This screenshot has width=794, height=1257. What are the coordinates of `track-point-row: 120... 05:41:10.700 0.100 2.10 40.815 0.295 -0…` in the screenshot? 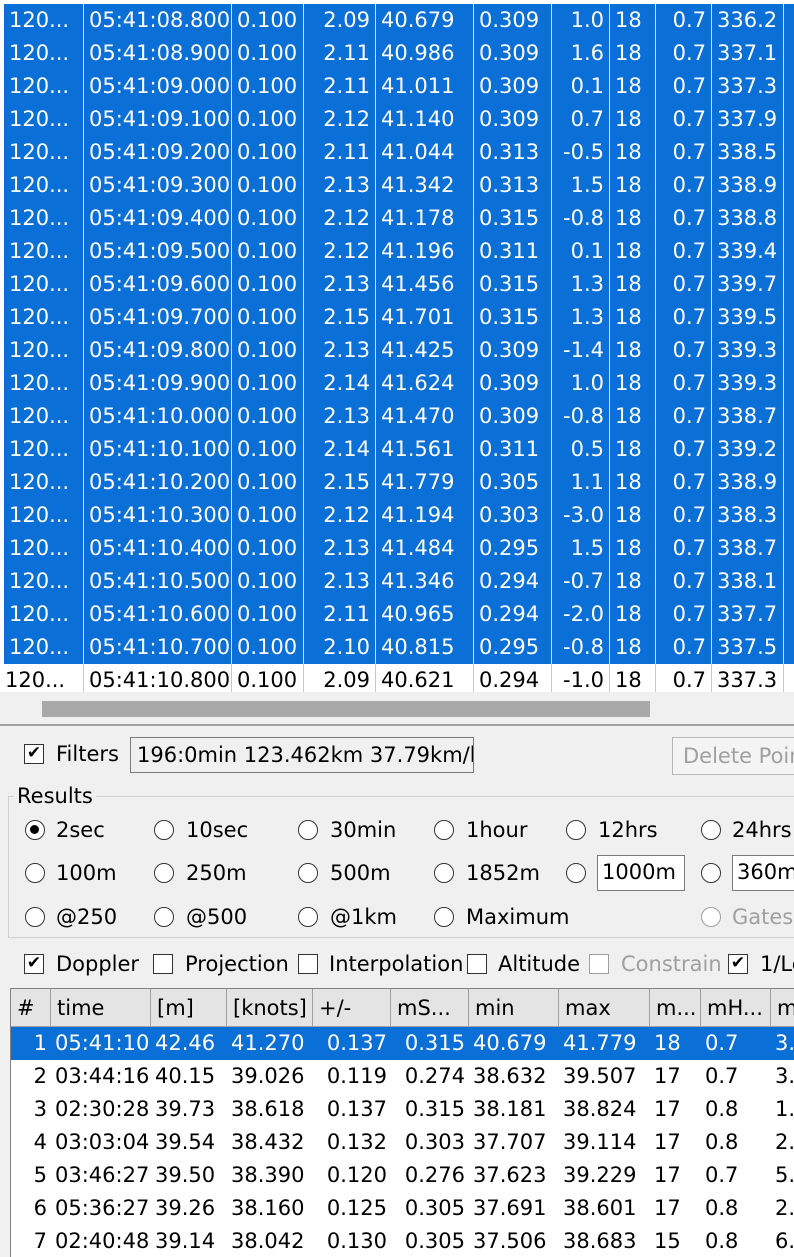 It's located at (397, 647).